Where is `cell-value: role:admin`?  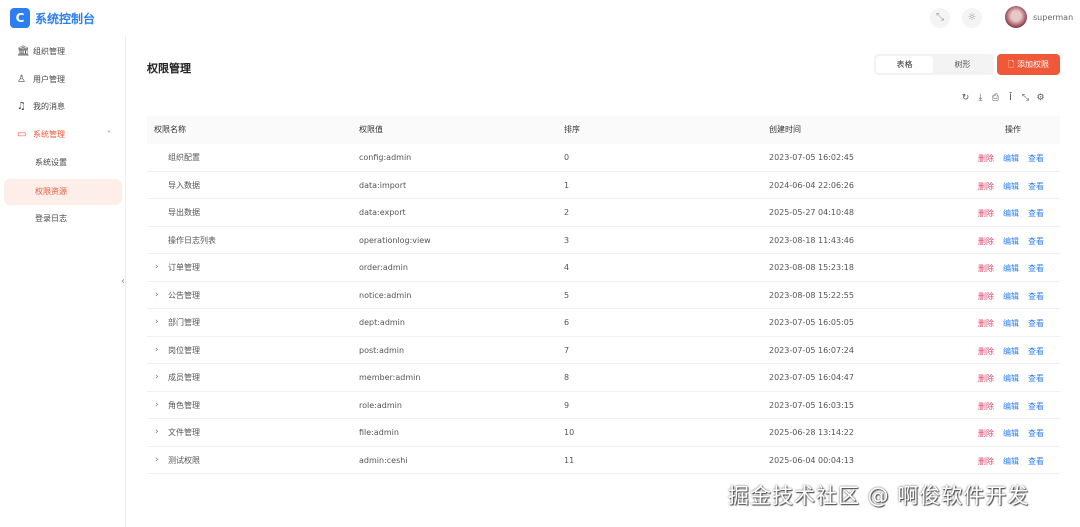
cell-value: role:admin is located at coordinates (380, 405).